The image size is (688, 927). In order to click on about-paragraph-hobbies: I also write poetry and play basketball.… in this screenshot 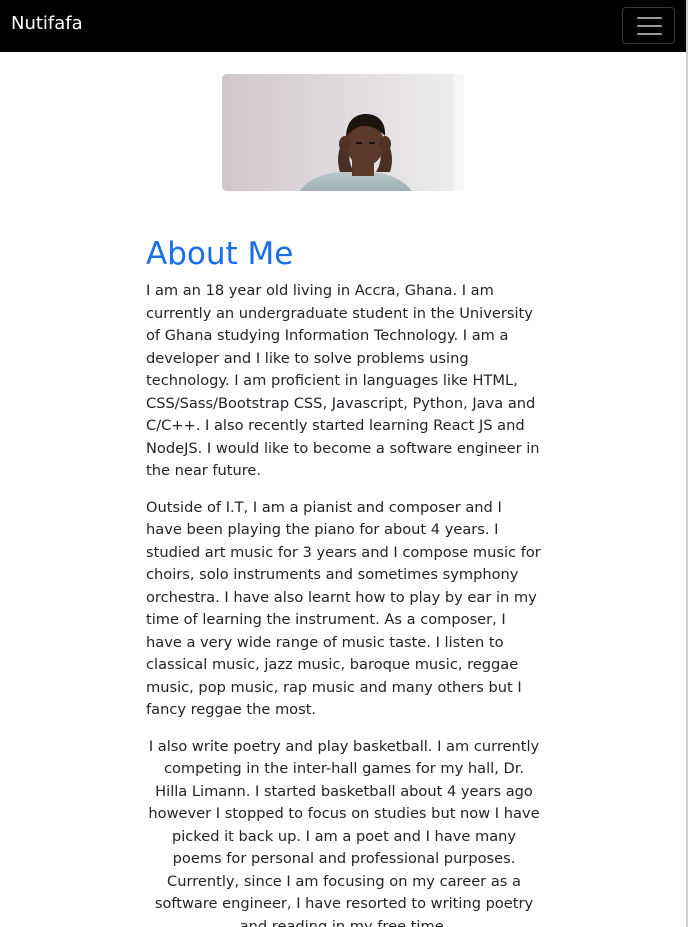, I will do `click(344, 832)`.